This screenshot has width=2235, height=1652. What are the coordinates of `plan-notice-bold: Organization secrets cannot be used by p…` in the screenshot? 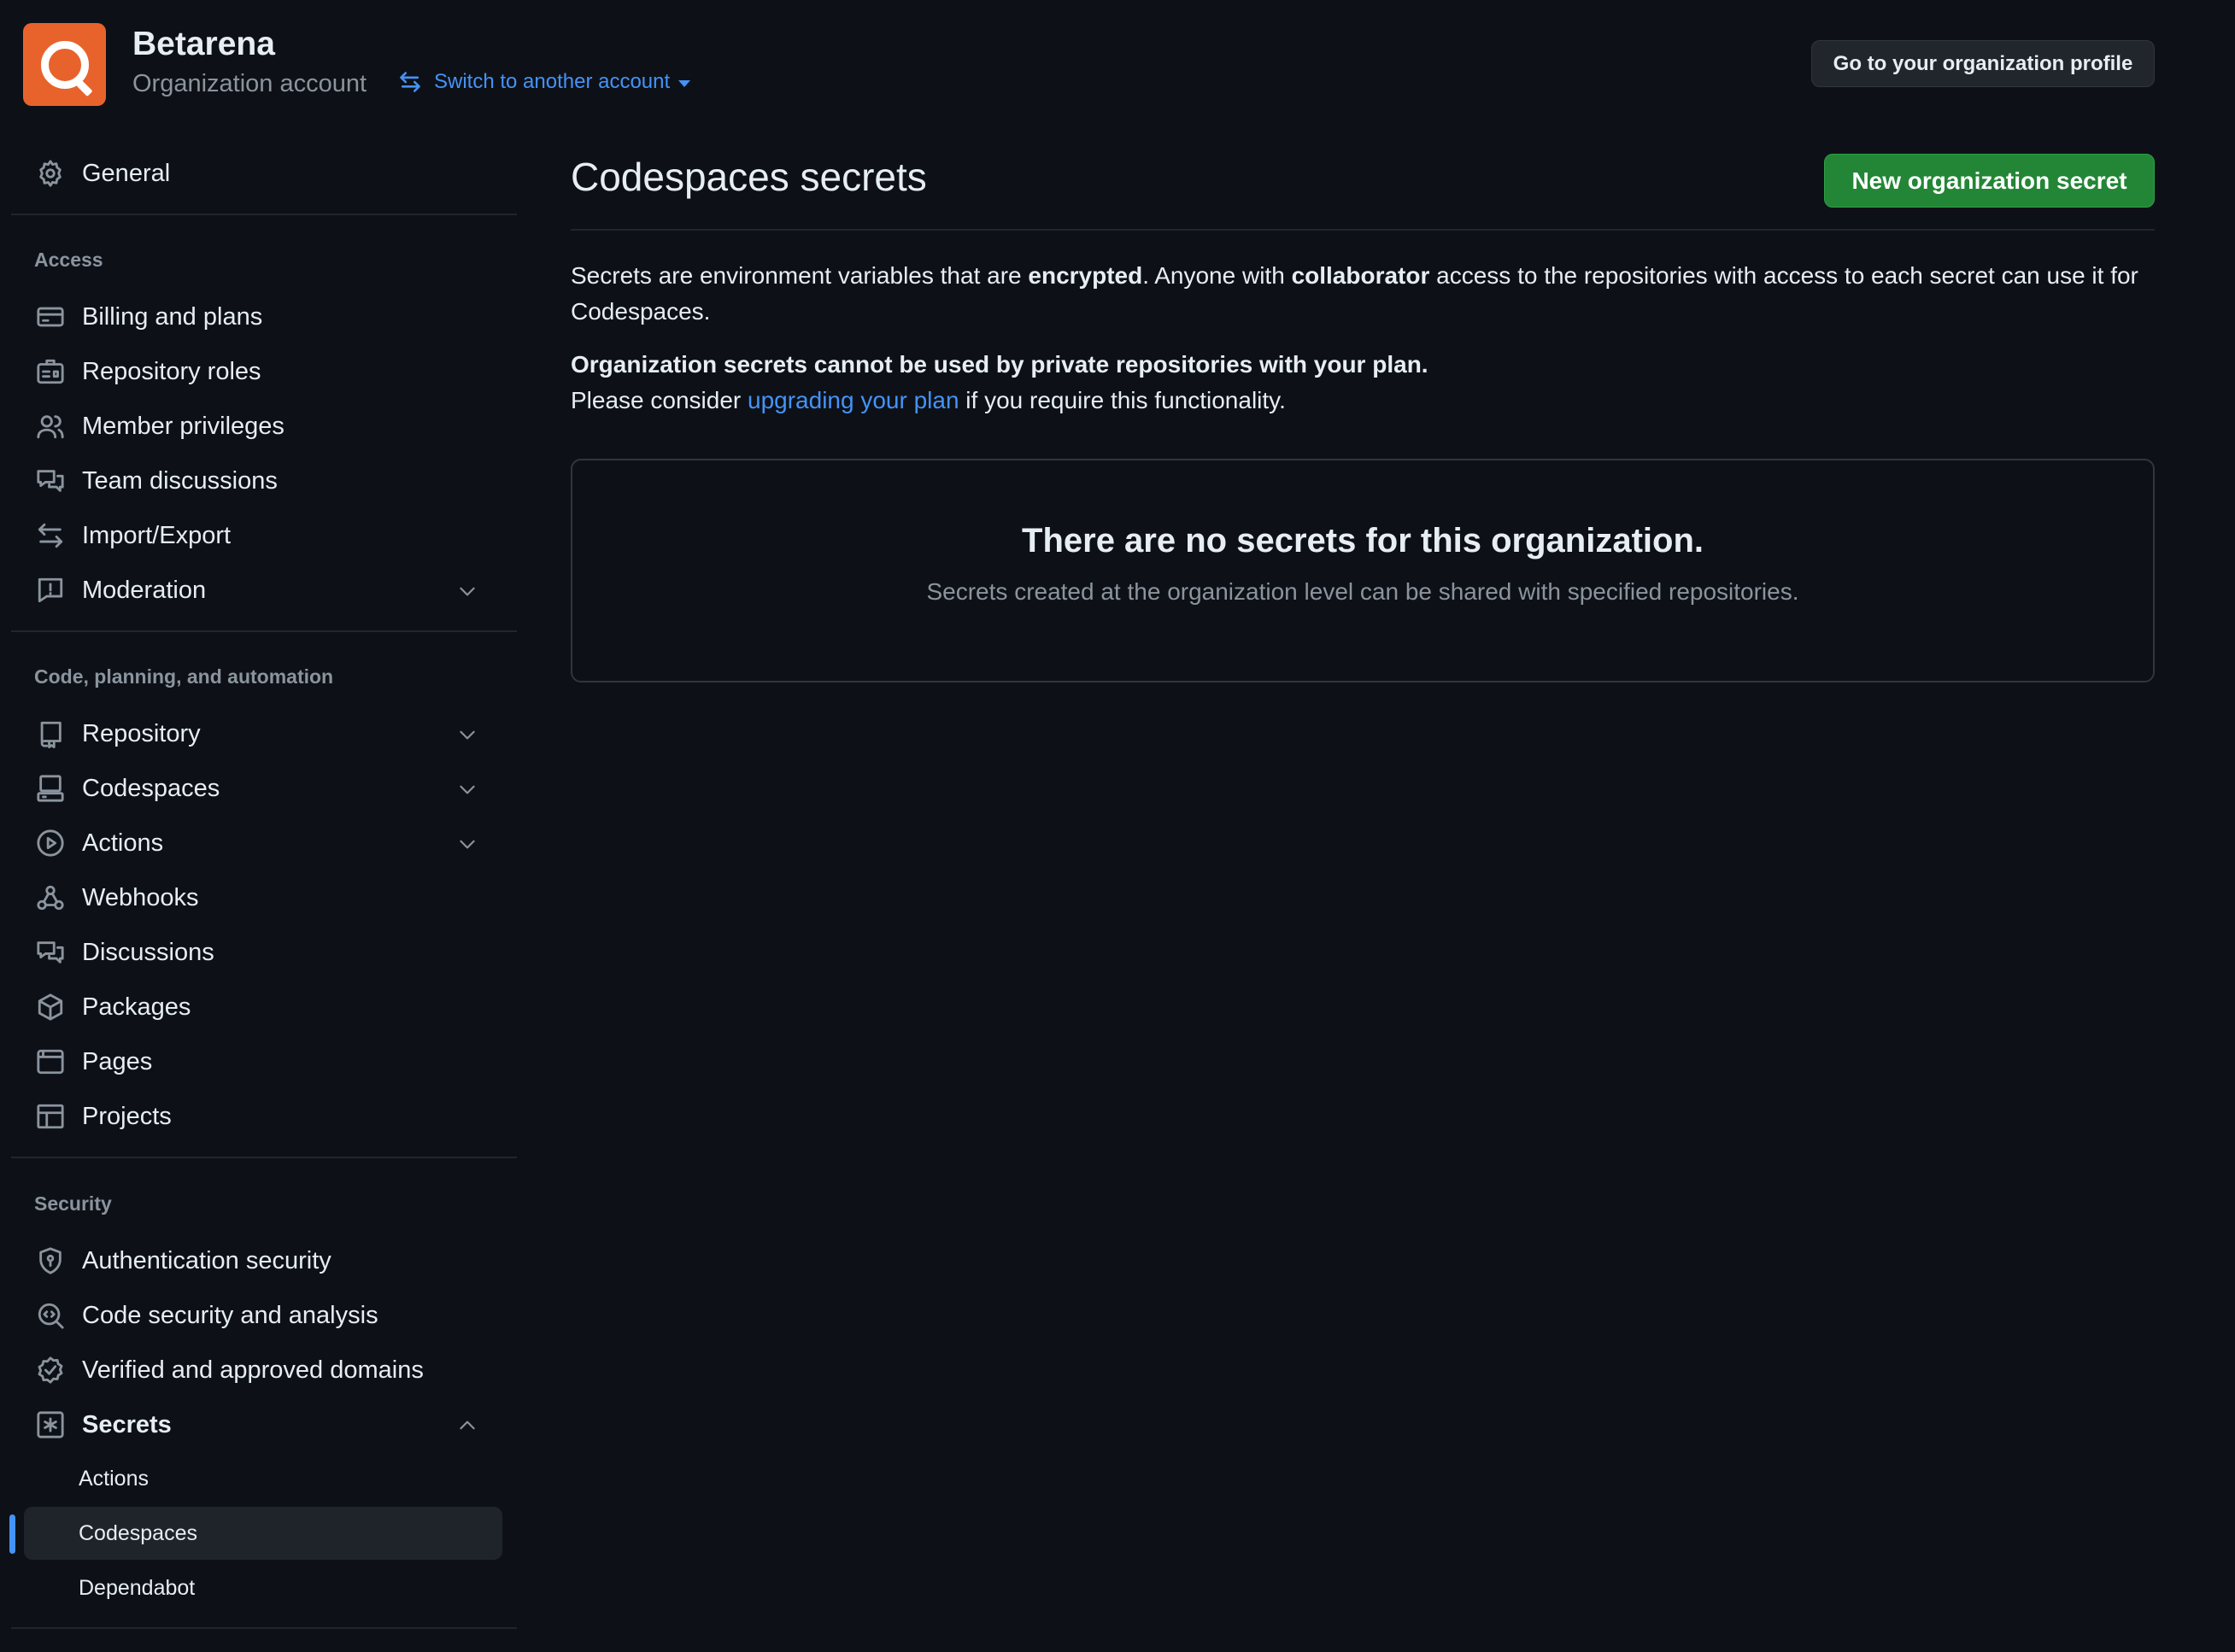 It's located at (999, 364).